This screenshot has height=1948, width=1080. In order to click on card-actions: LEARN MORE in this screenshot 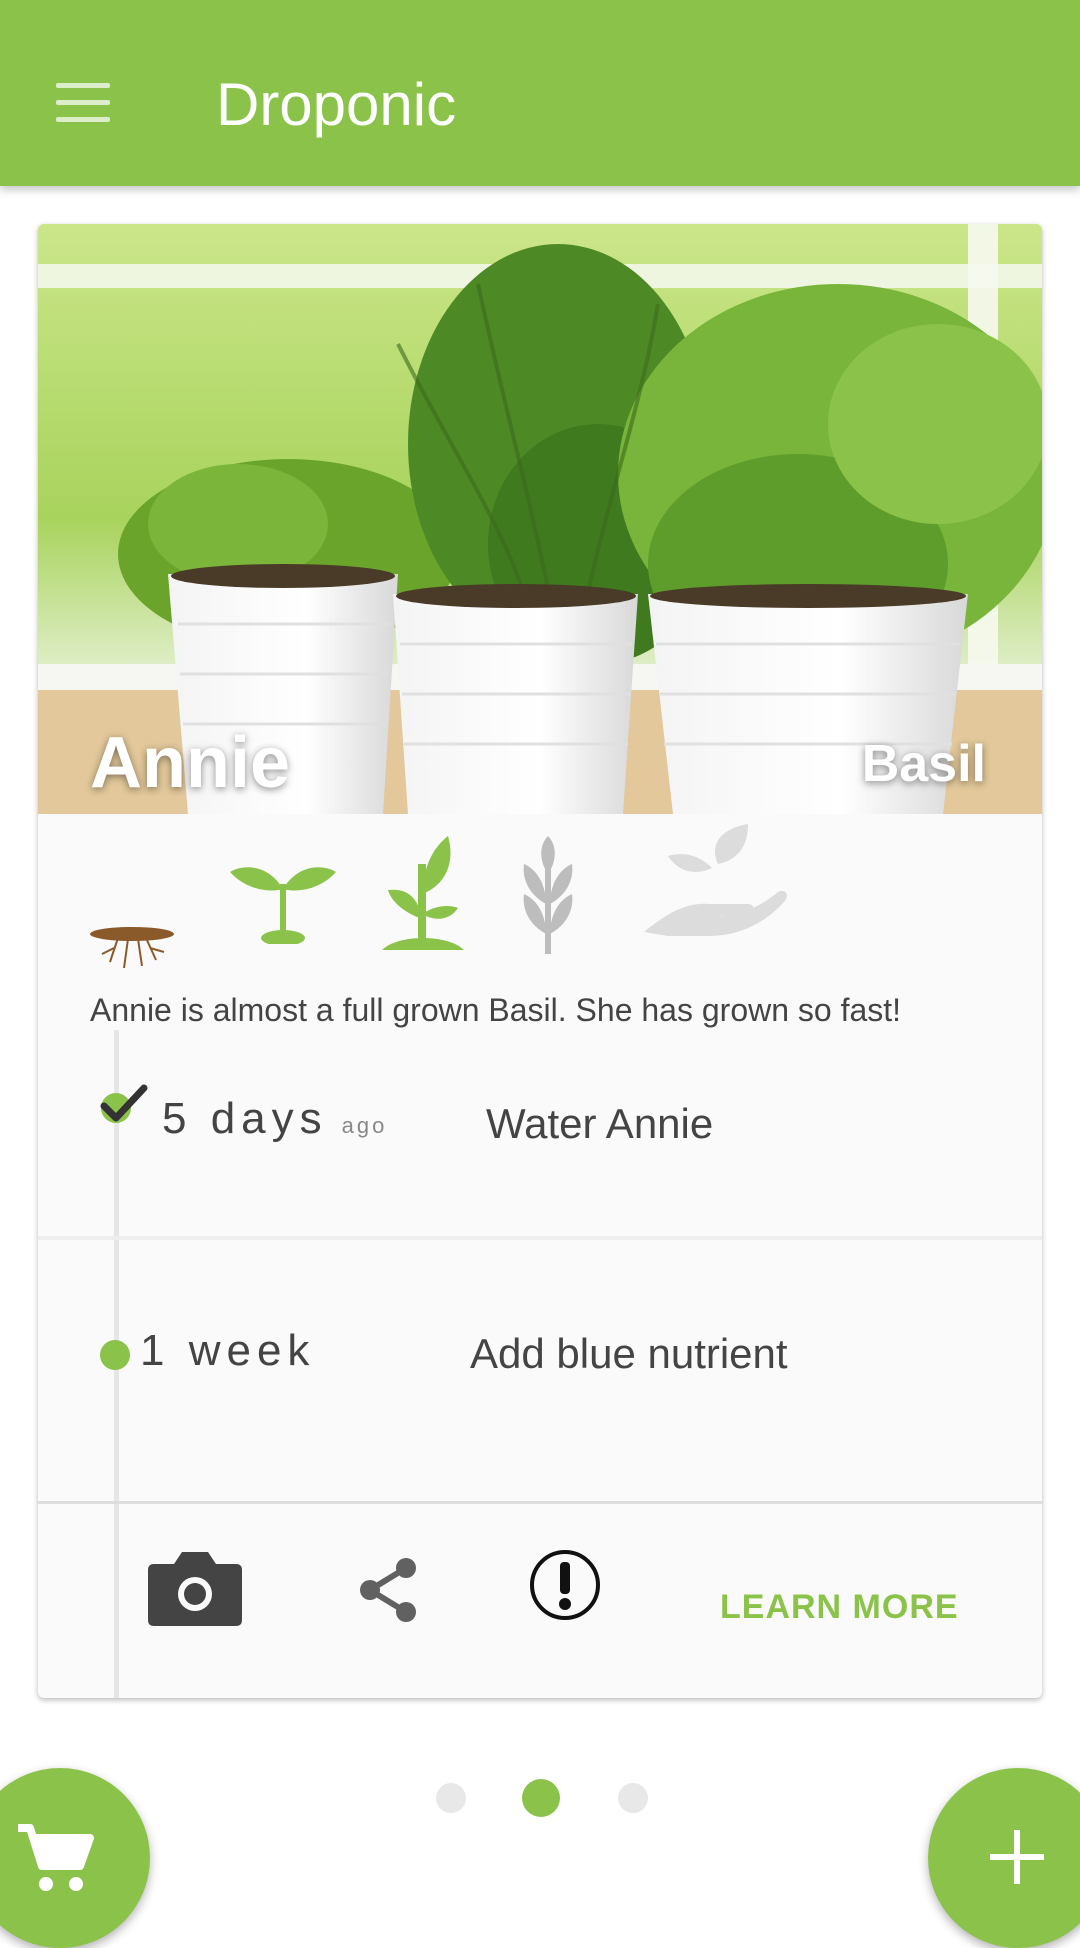, I will do `click(540, 1603)`.